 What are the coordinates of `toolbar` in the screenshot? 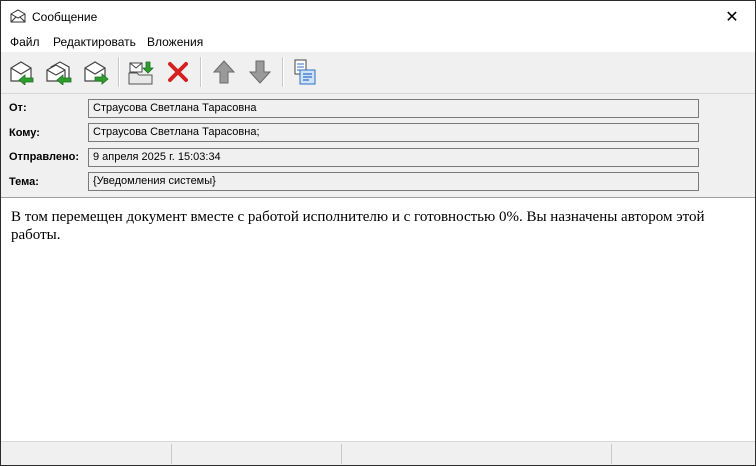 It's located at (378, 73).